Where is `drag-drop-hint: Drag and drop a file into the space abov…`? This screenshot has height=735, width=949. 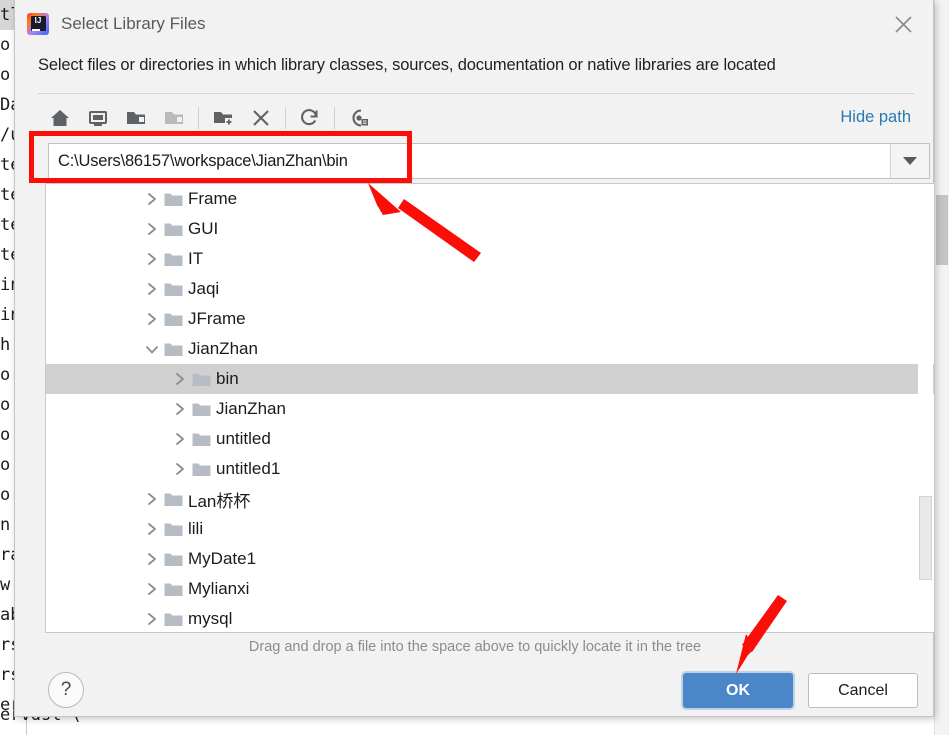 drag-drop-hint: Drag and drop a file into the space abov… is located at coordinates (475, 647).